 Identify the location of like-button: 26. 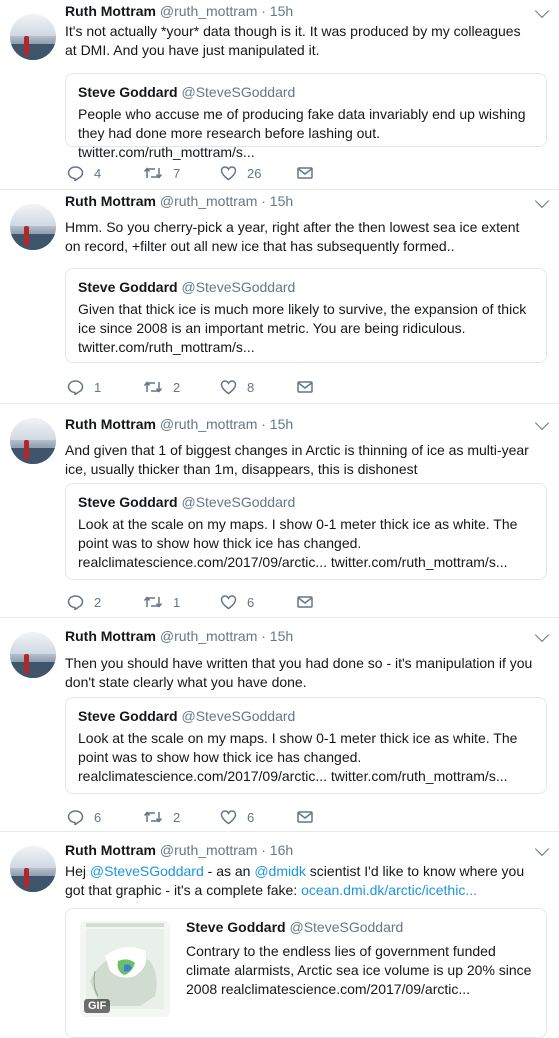
(240, 173).